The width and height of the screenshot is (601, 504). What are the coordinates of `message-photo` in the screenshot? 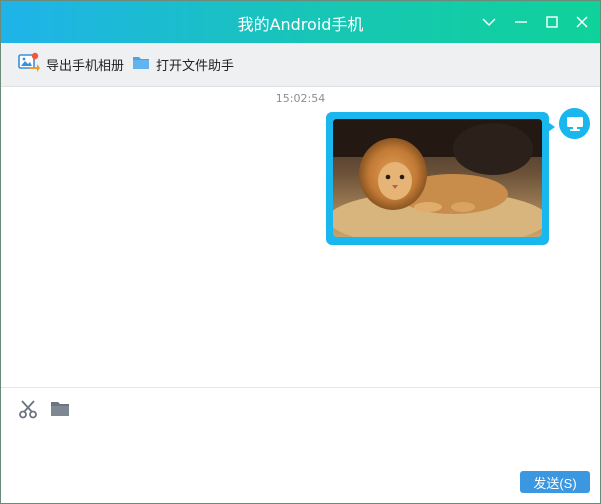 It's located at (437, 178).